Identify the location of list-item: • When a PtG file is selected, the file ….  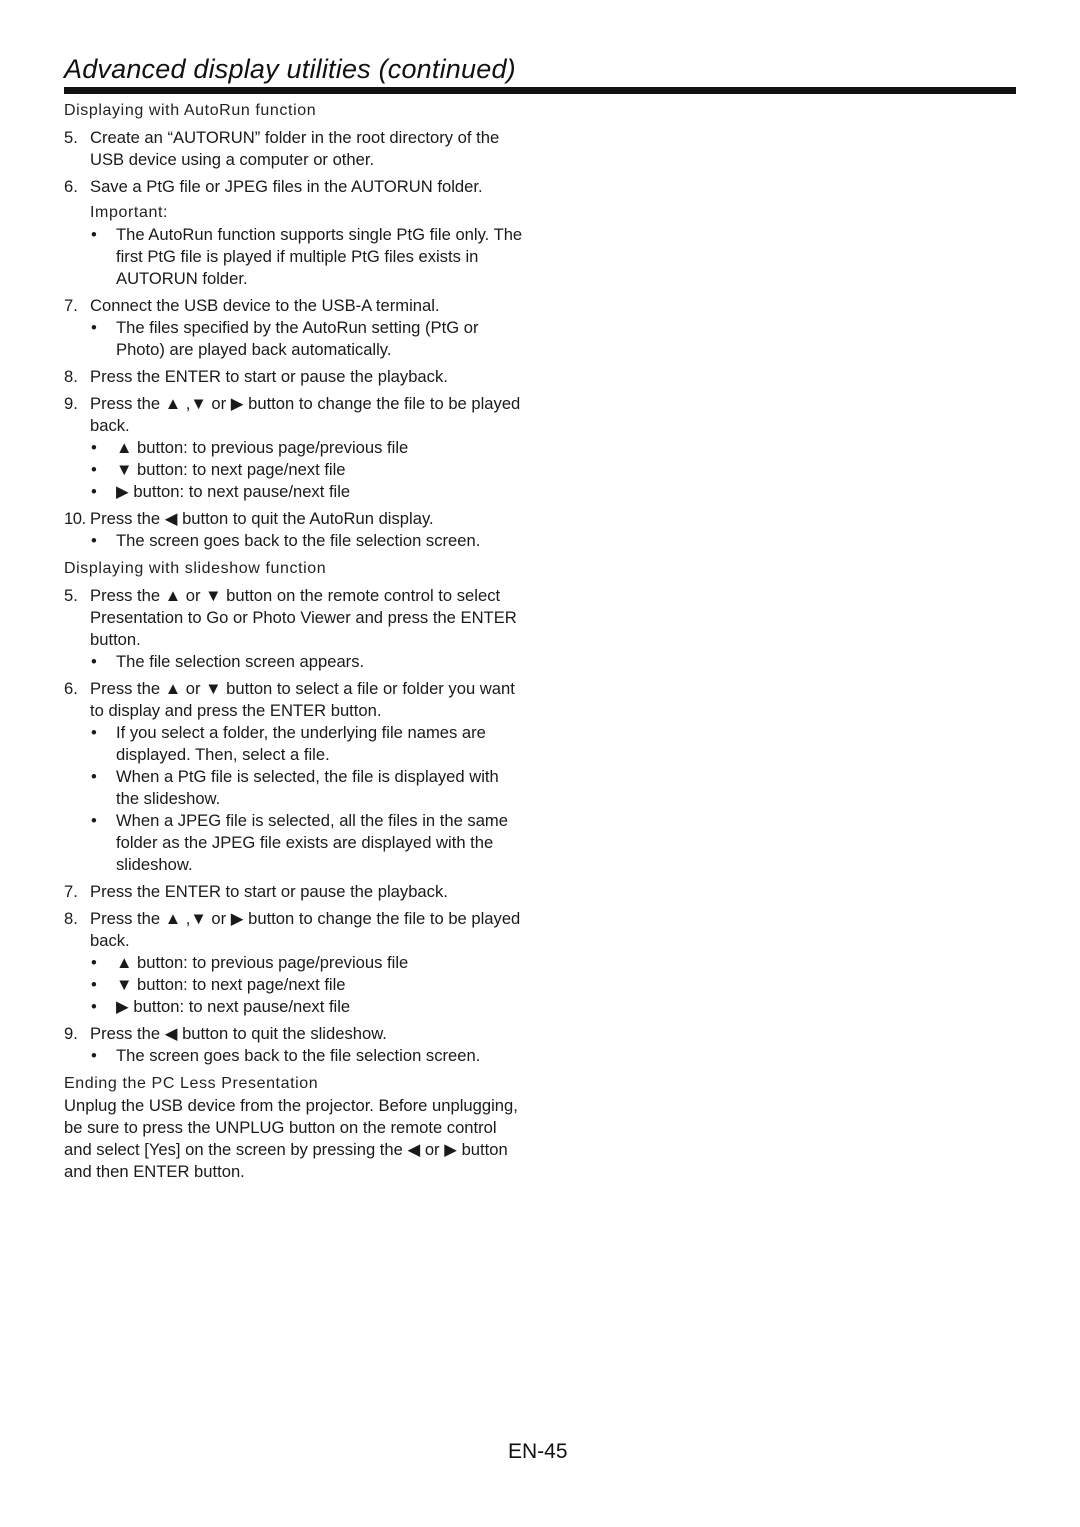
(294, 788).